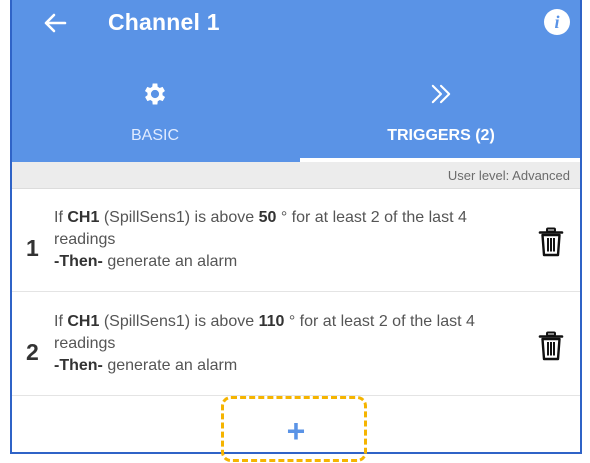 The width and height of the screenshot is (590, 463). What do you see at coordinates (164, 22) in the screenshot?
I see `page-title: Channel 1` at bounding box center [164, 22].